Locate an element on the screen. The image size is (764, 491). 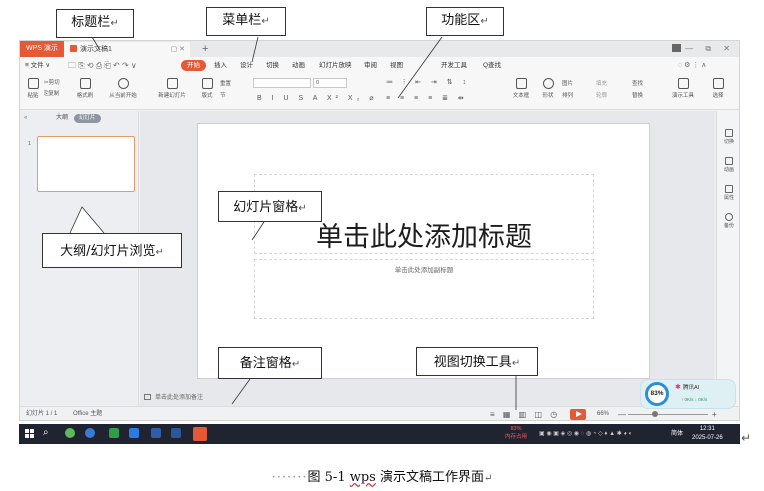
callout-text: 菜单栏 is located at coordinates (242, 20).